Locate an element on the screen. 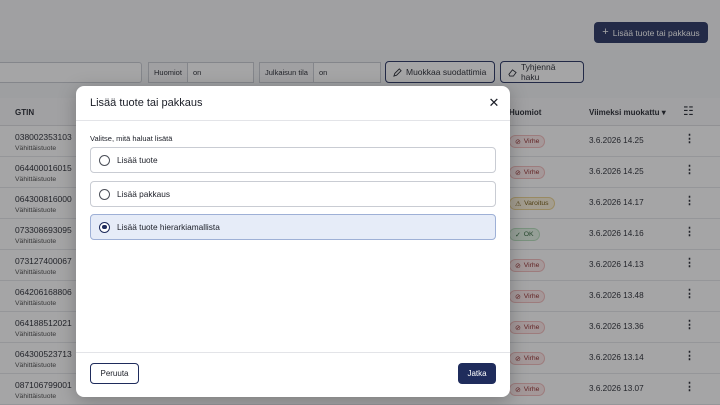 The width and height of the screenshot is (720, 405). close-icon: ✕ is located at coordinates (494, 103).